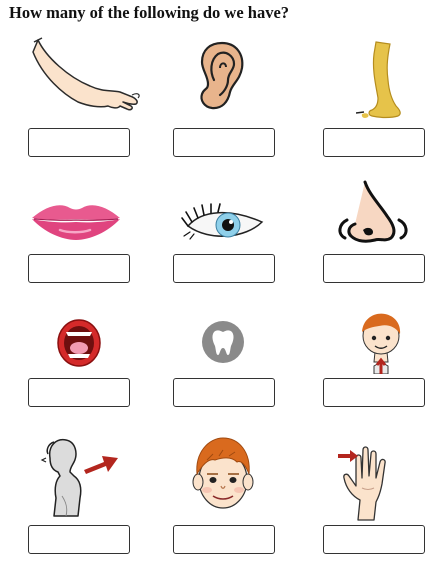  What do you see at coordinates (149, 12) in the screenshot?
I see `worksheet-title: How many of the following do we have?` at bounding box center [149, 12].